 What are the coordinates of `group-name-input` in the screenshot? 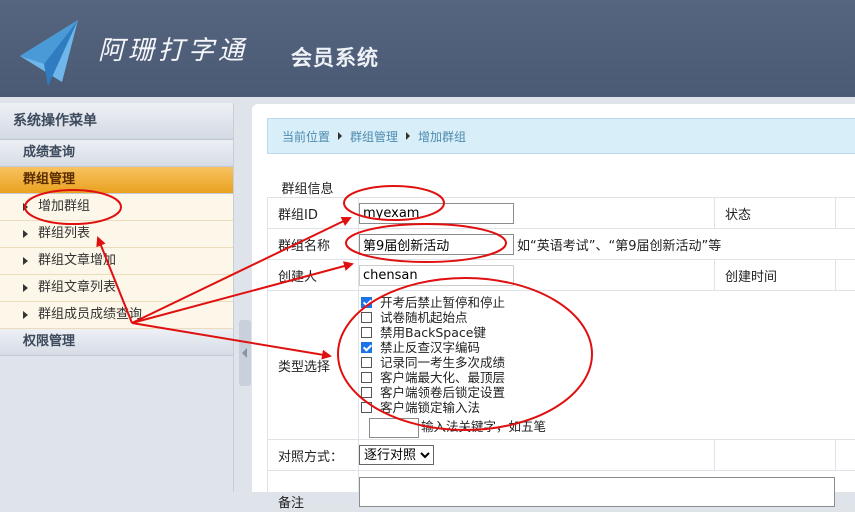 It's located at (436, 244).